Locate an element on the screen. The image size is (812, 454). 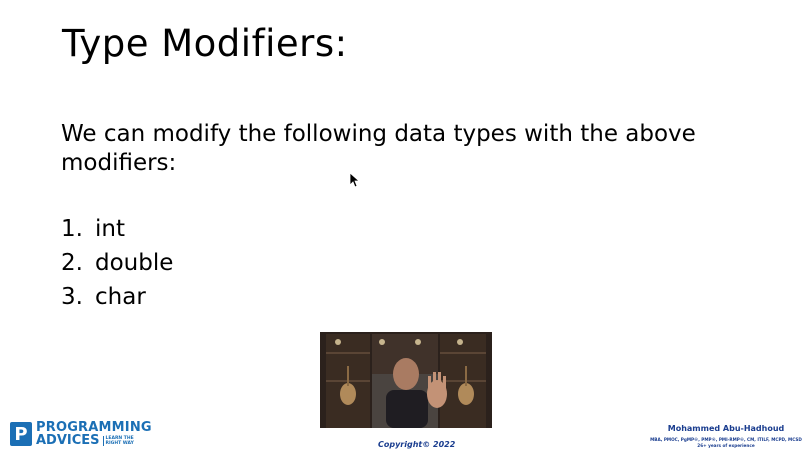
list-item-label: int is located at coordinates (110, 229).